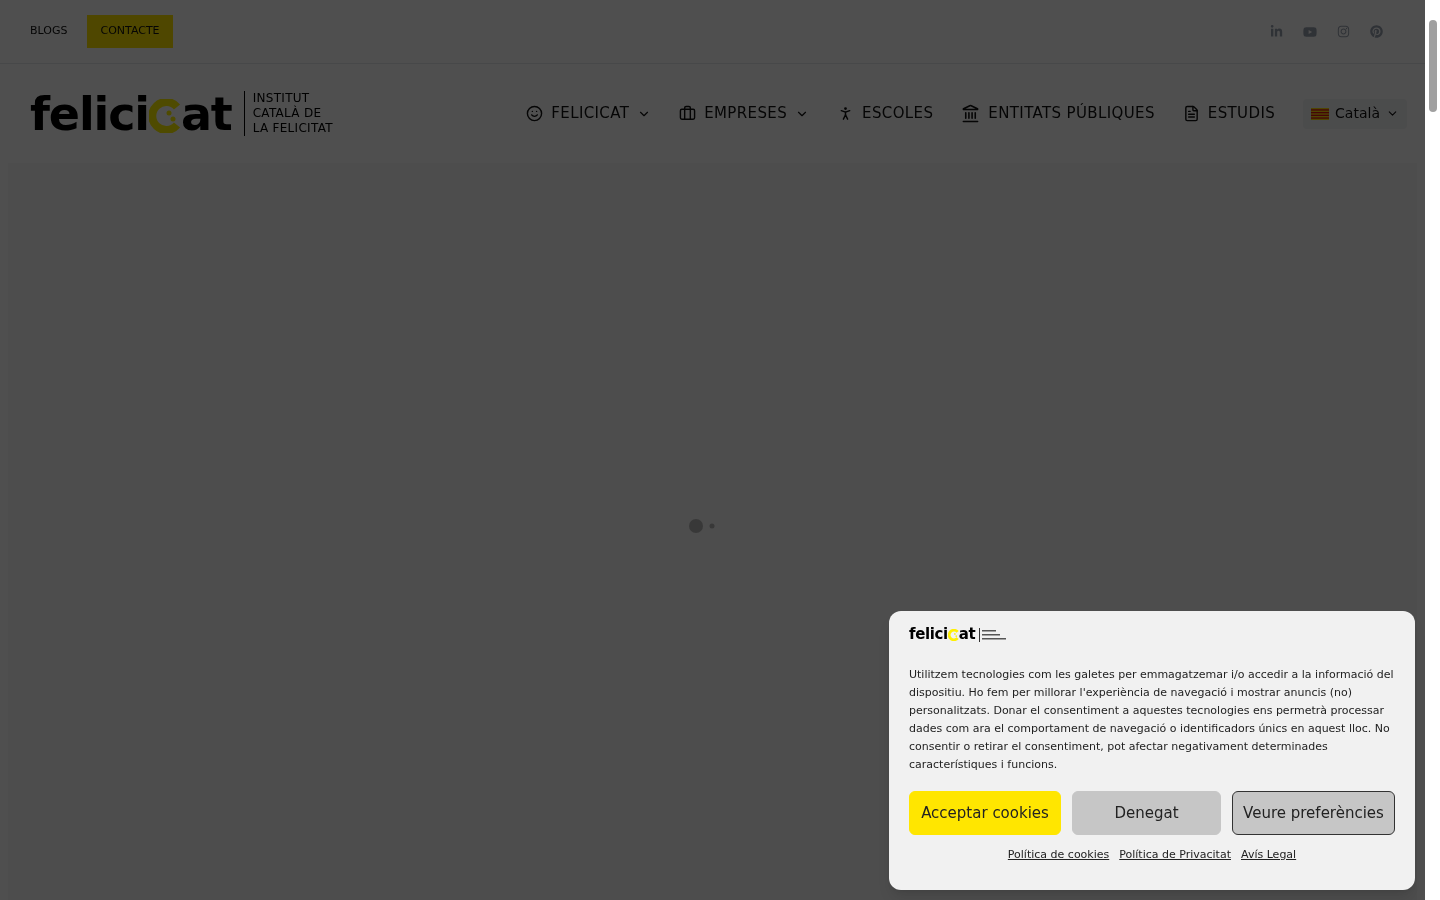  I want to click on briefcase-icon, so click(688, 113).